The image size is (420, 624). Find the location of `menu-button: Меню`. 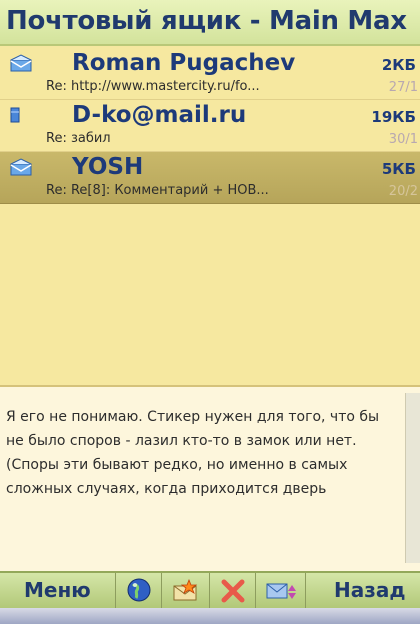

menu-button: Меню is located at coordinates (58, 590).